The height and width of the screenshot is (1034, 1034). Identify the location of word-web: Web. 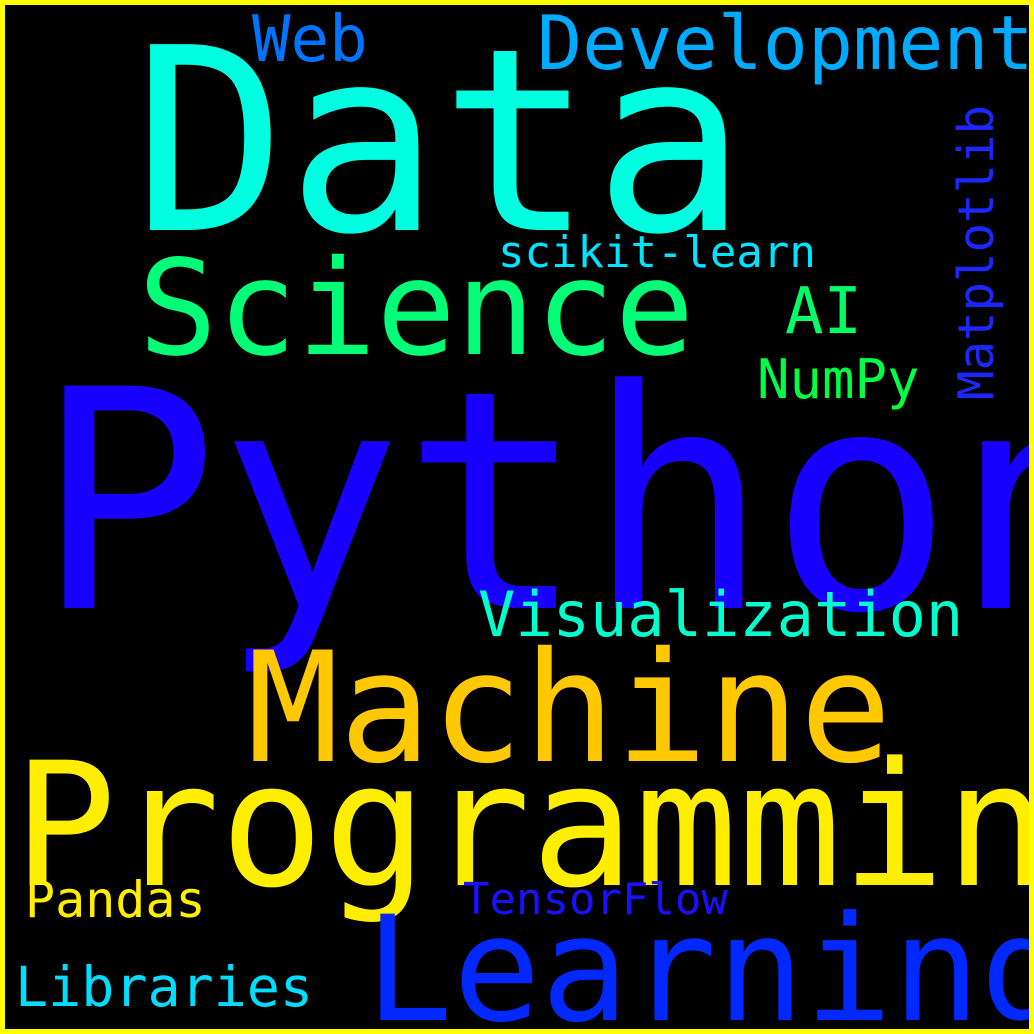
(310, 40).